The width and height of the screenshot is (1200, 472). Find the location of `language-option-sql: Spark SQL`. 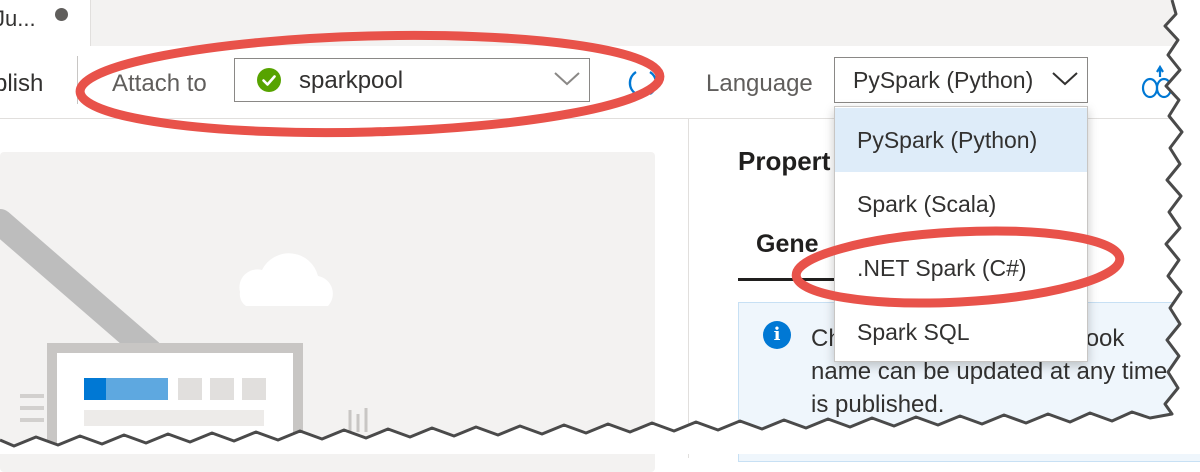

language-option-sql: Spark SQL is located at coordinates (961, 332).